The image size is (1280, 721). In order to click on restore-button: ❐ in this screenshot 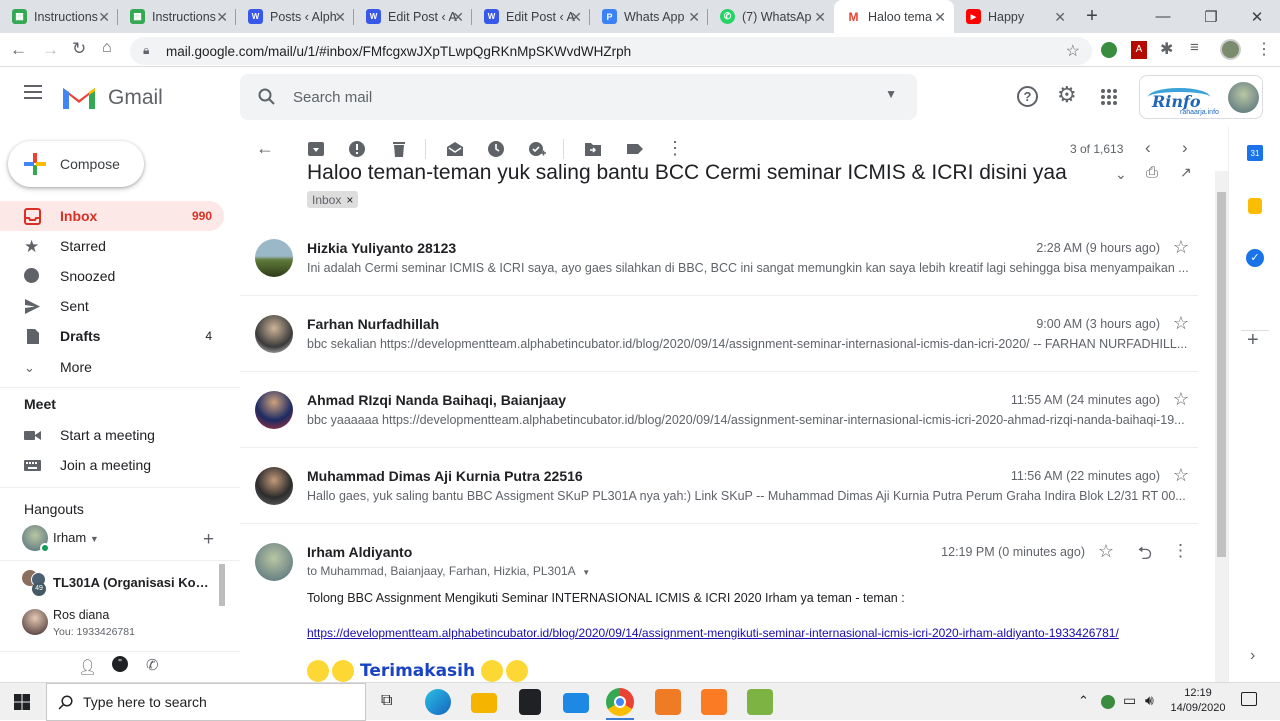, I will do `click(1211, 16)`.